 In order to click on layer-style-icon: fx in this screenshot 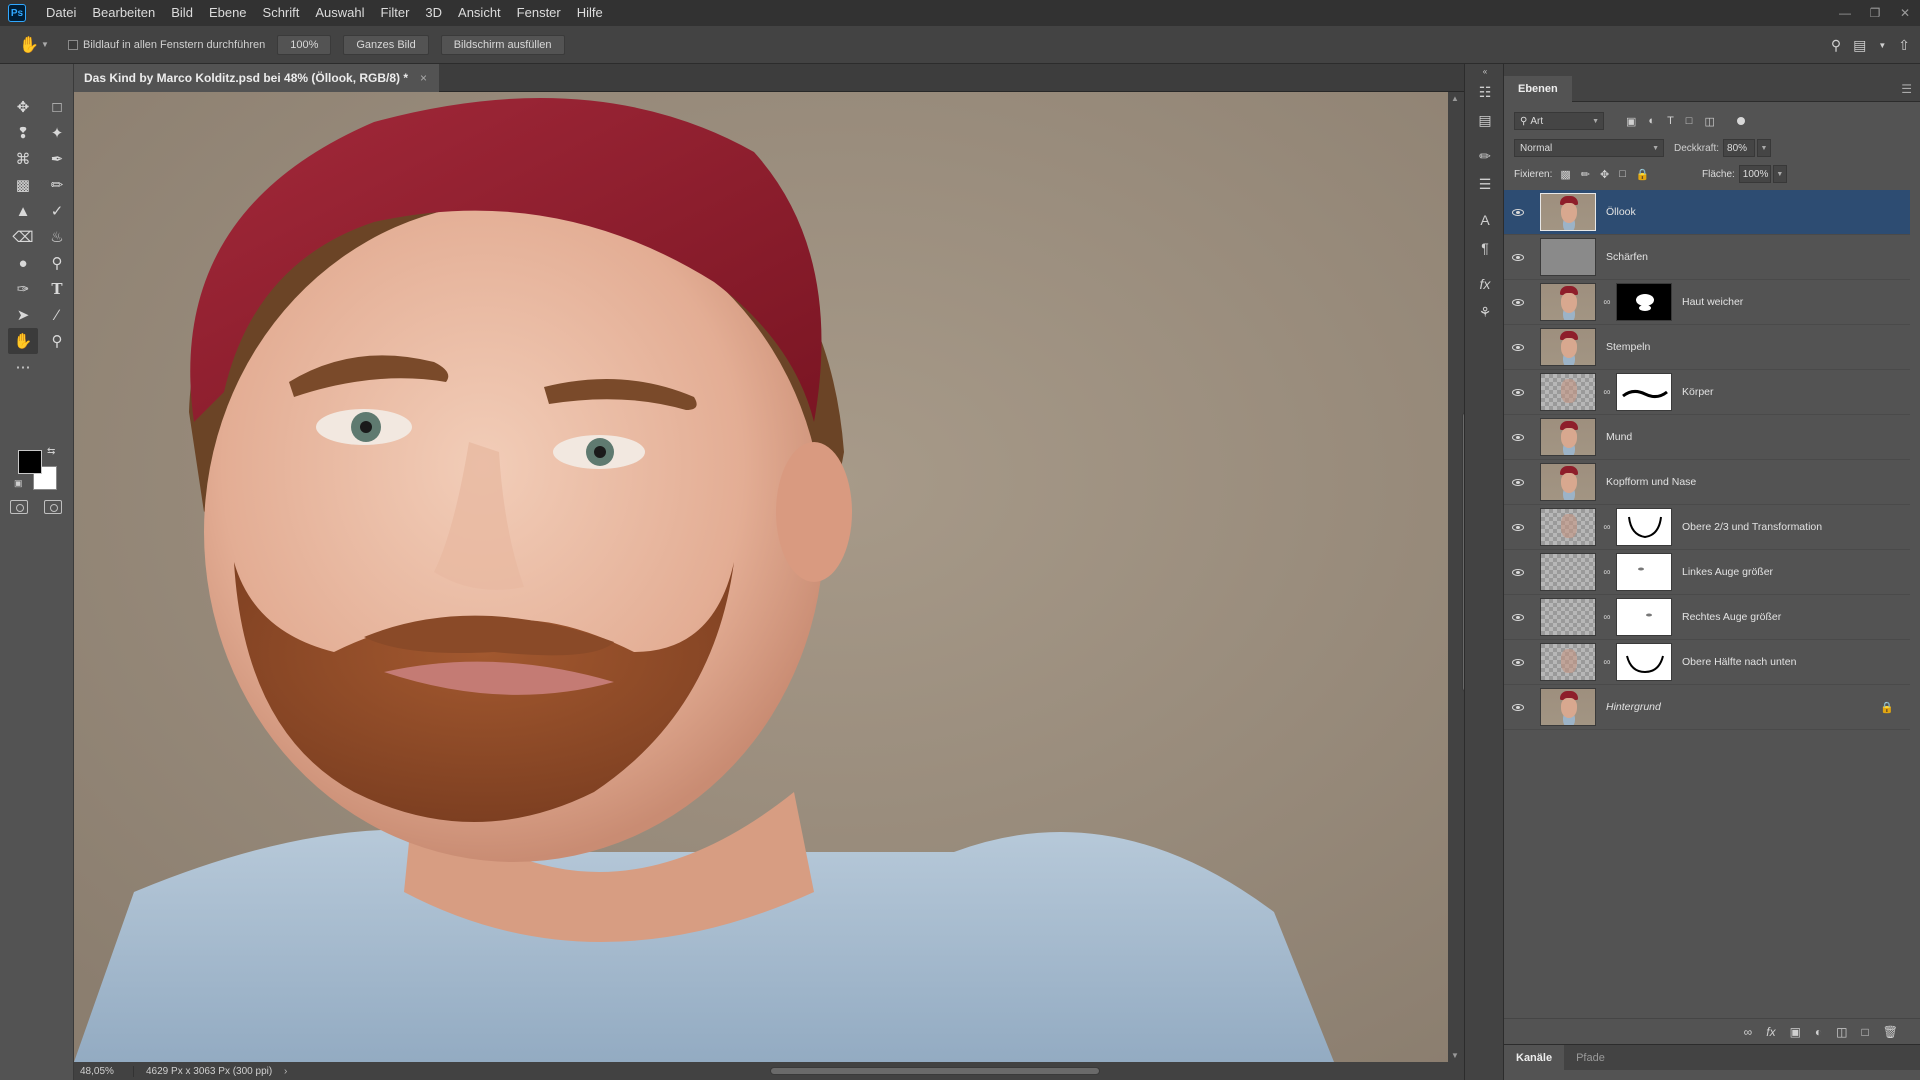, I will do `click(1770, 1032)`.